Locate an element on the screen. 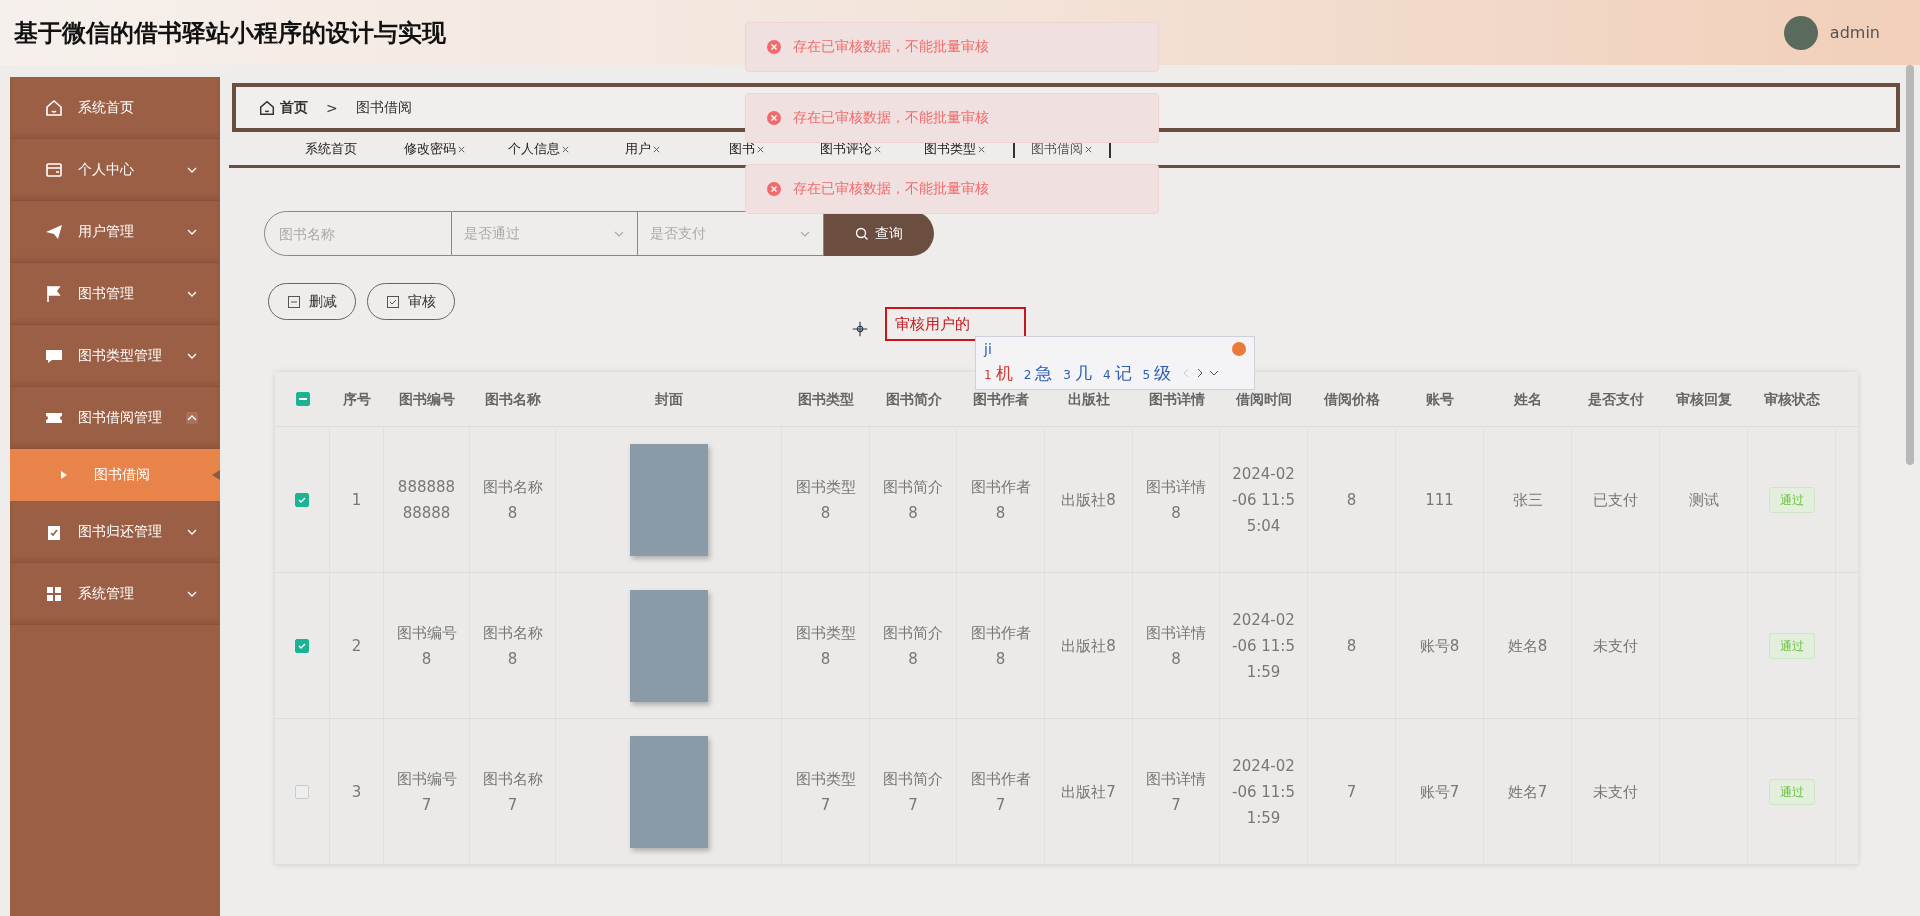 The width and height of the screenshot is (1920, 916). column-header: 图书作者 is located at coordinates (1001, 399).